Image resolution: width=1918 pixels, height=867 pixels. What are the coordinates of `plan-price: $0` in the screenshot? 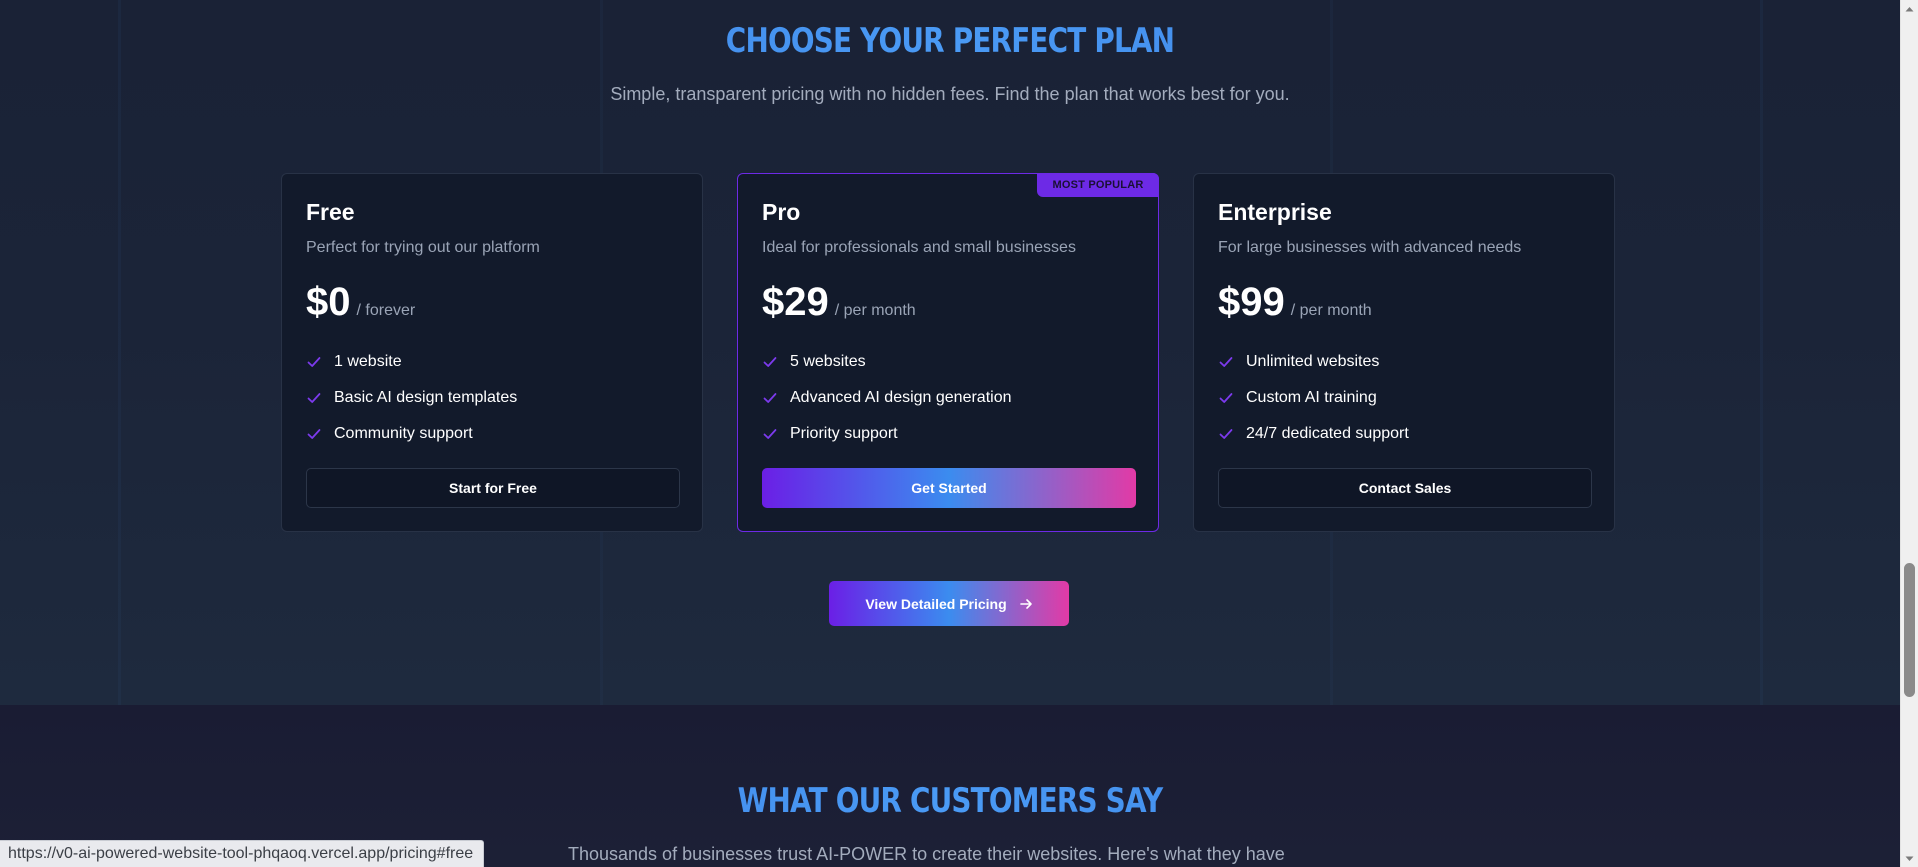 It's located at (328, 302).